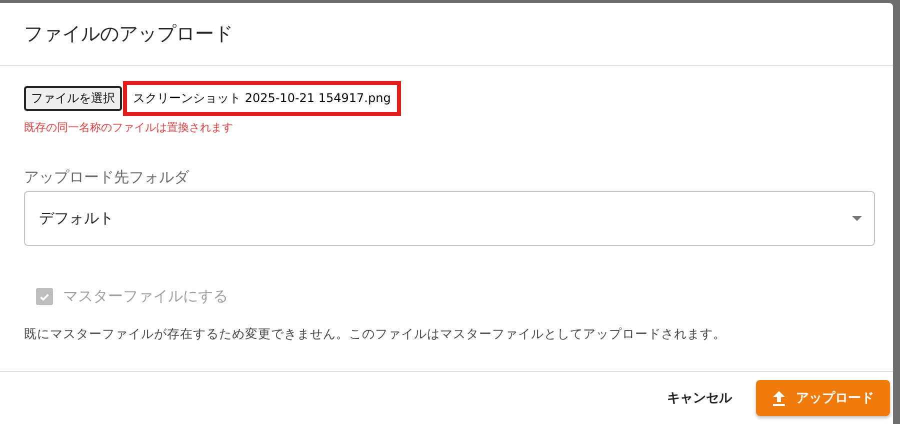  I want to click on choose-file-button: ファイルを選択, so click(73, 98).